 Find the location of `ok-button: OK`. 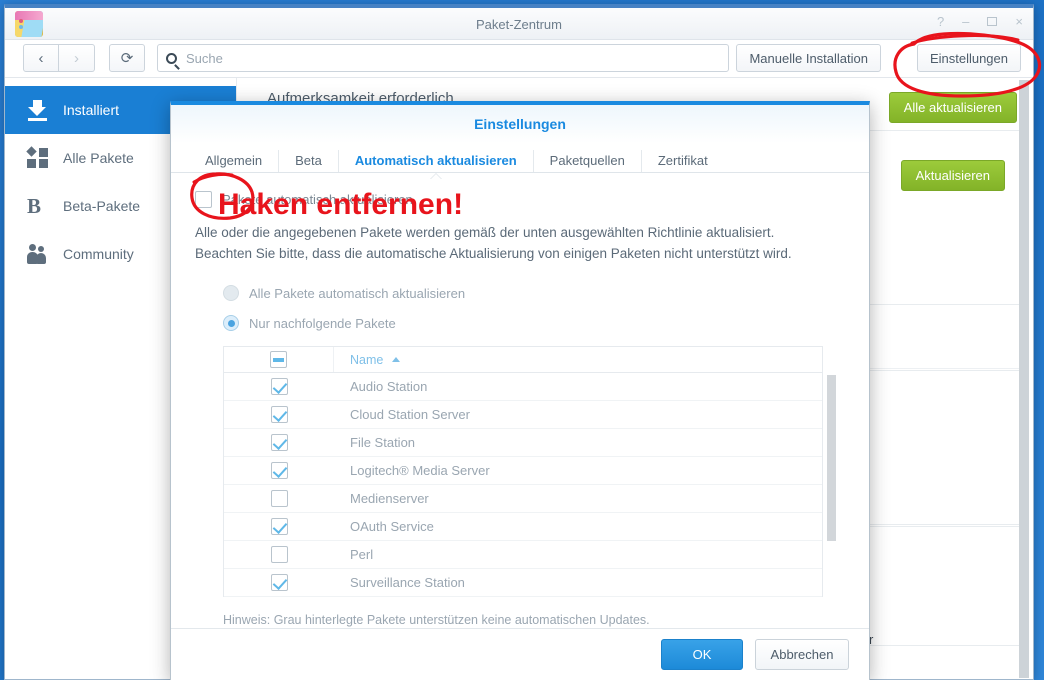

ok-button: OK is located at coordinates (702, 654).